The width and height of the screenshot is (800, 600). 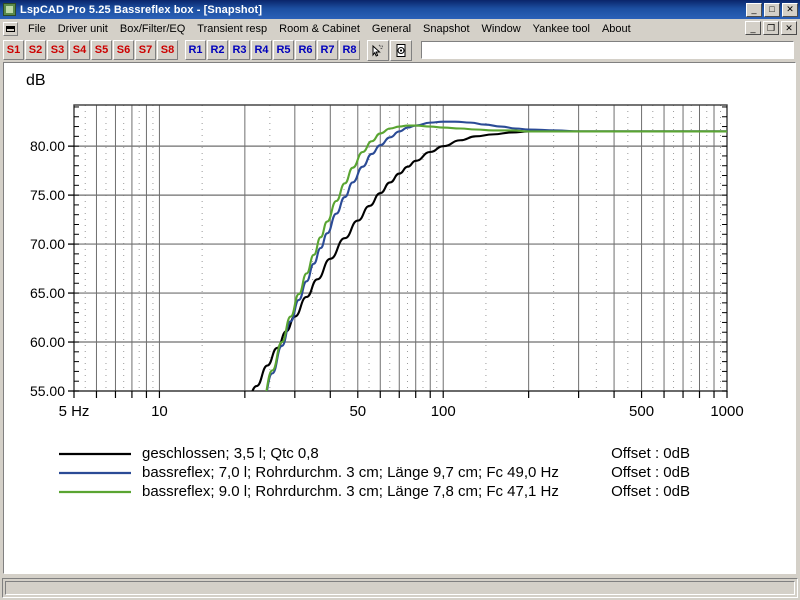 I want to click on toolbar-text-field, so click(x=607, y=50).